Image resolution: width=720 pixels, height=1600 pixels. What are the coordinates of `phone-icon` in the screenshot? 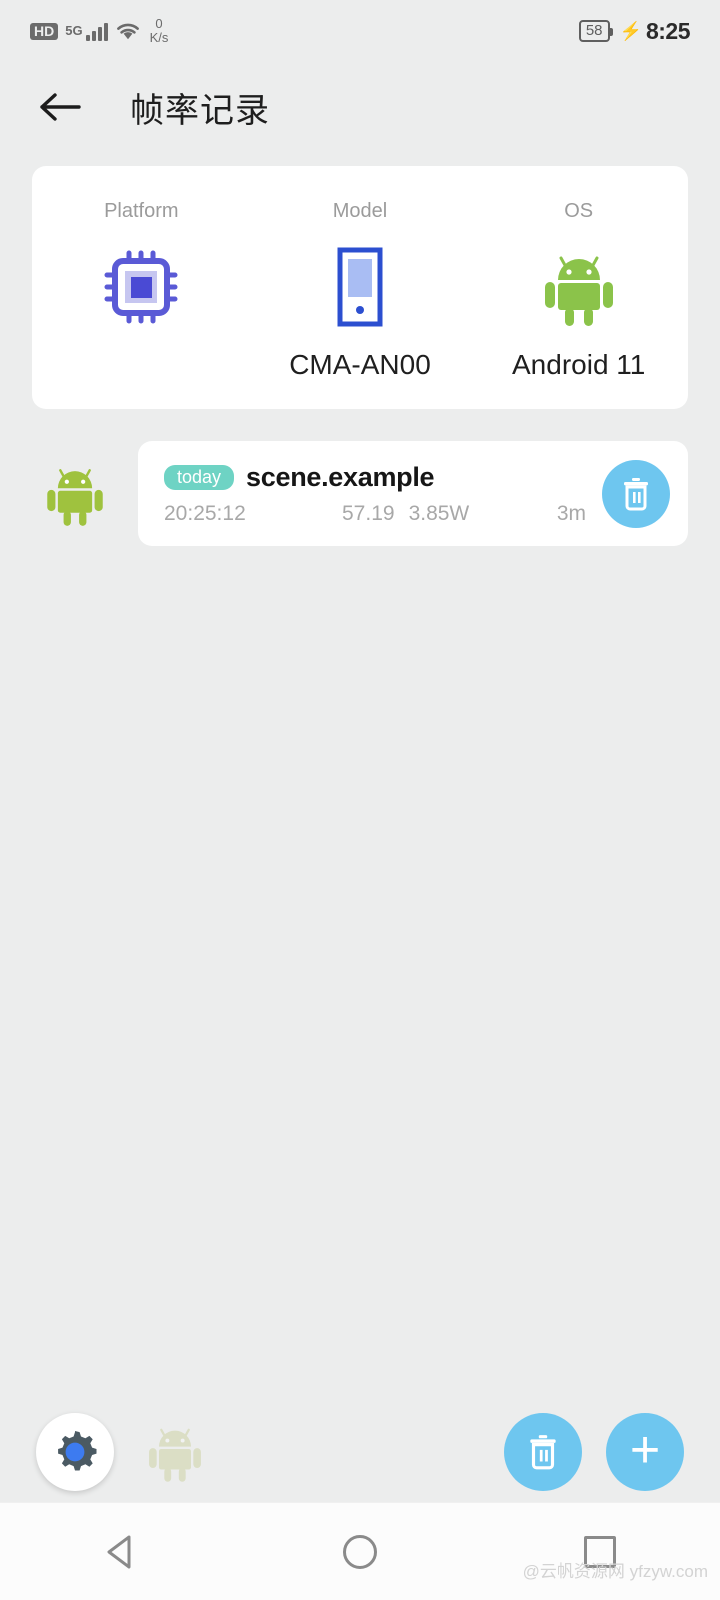 It's located at (360, 287).